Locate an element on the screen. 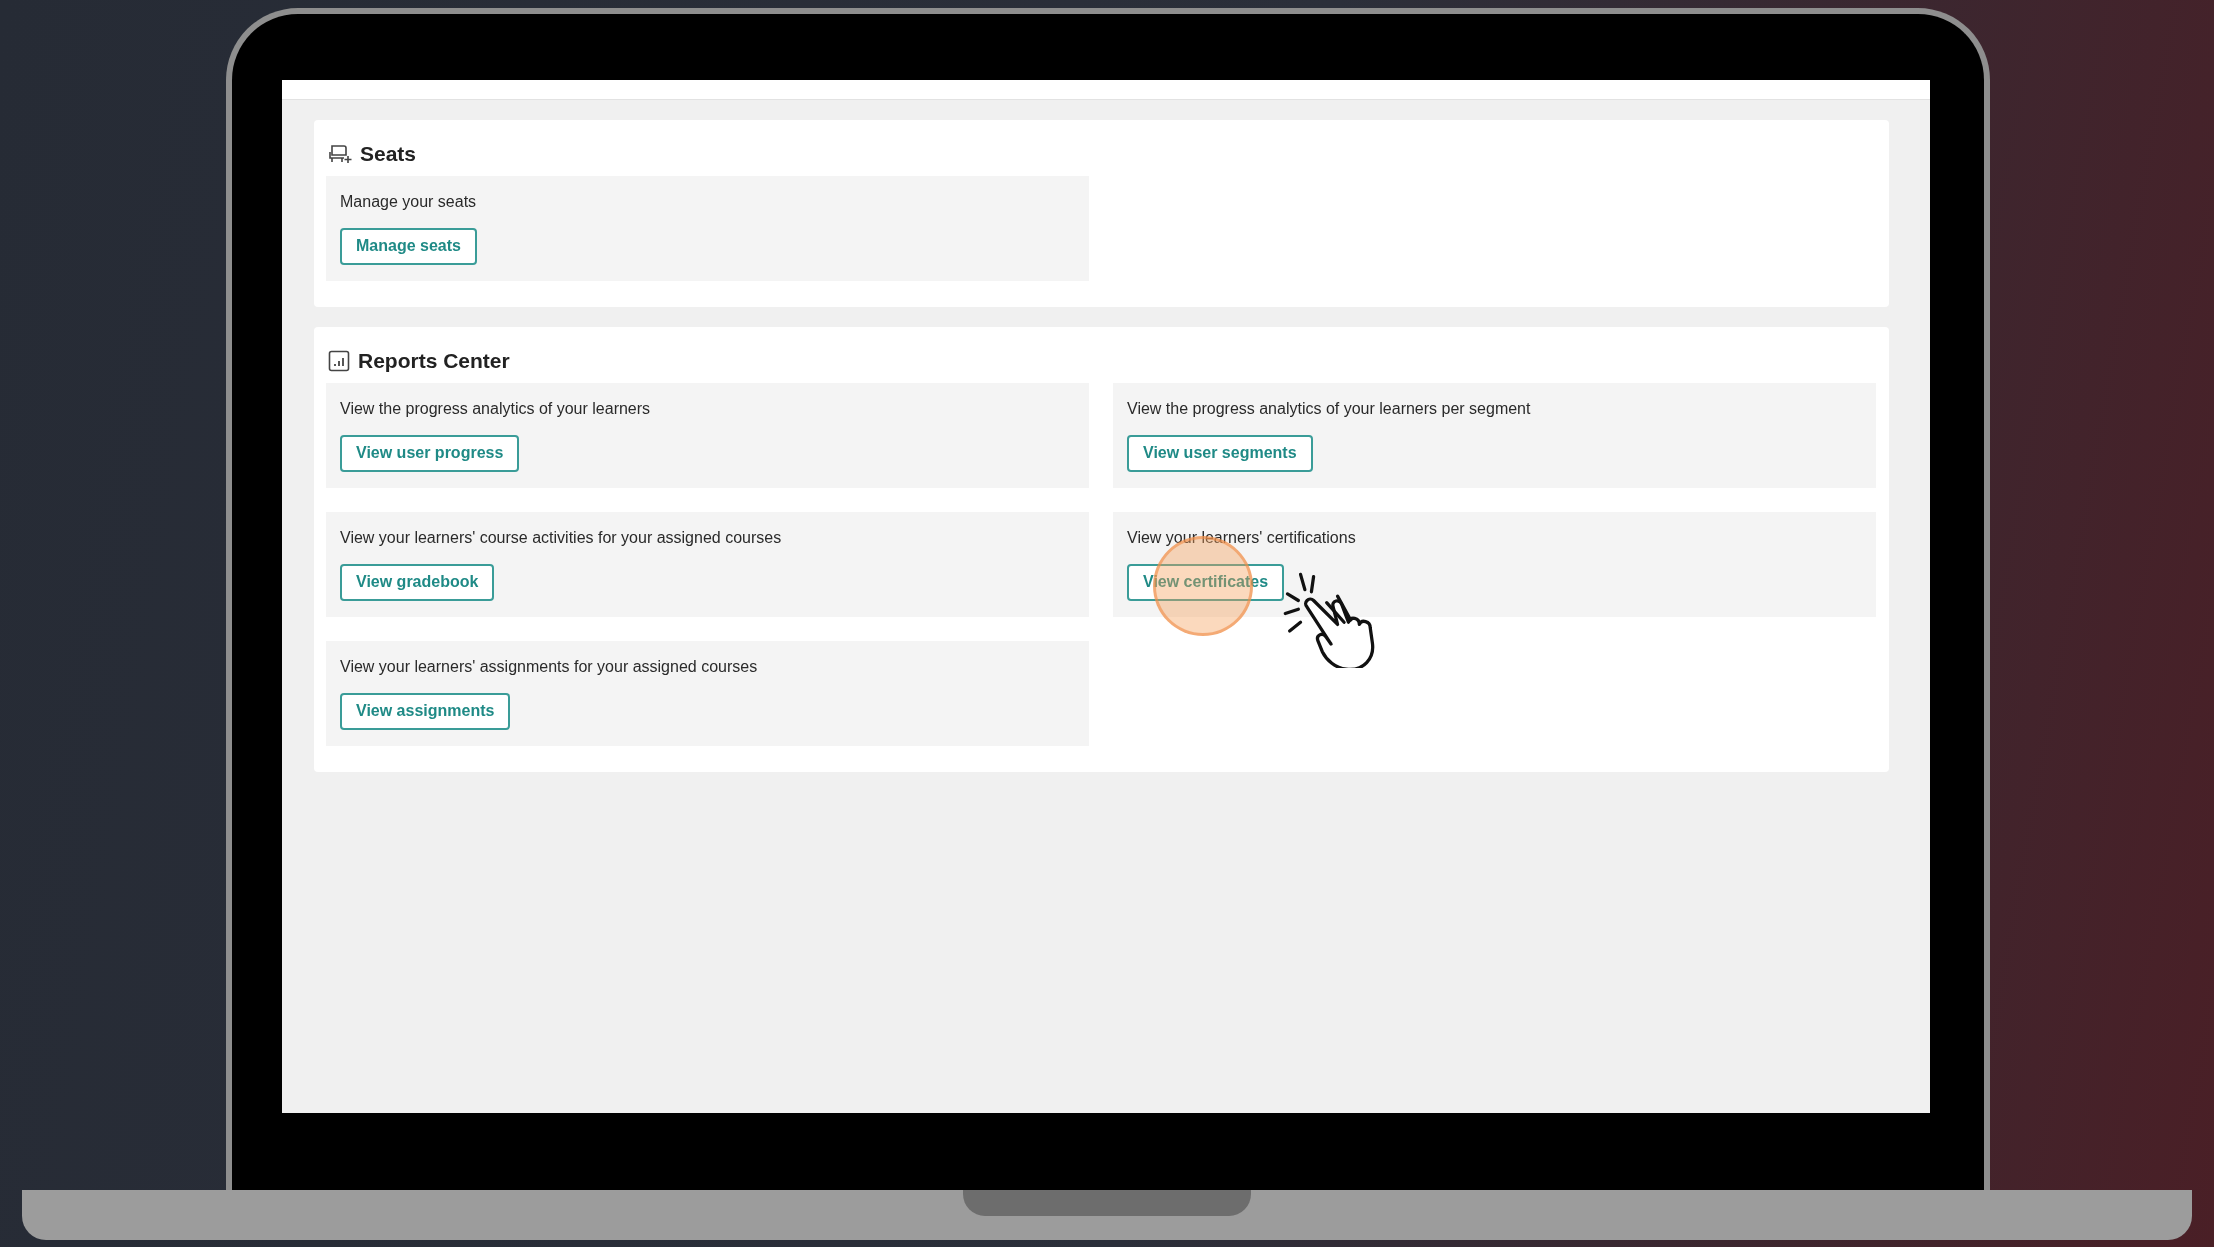 The width and height of the screenshot is (2214, 1247). tile-description: View your learners' course activities for your assigned courses is located at coordinates (561, 538).